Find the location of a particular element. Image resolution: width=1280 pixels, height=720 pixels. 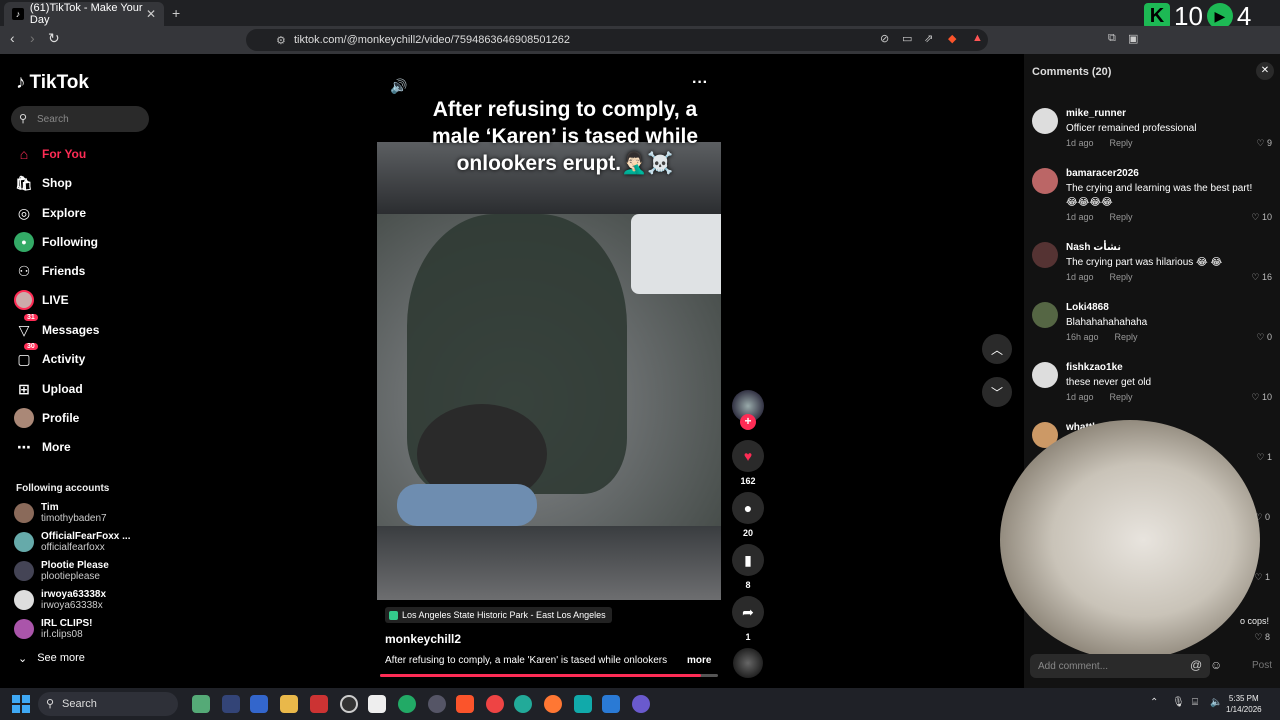

like-button: ♥ is located at coordinates (748, 456).